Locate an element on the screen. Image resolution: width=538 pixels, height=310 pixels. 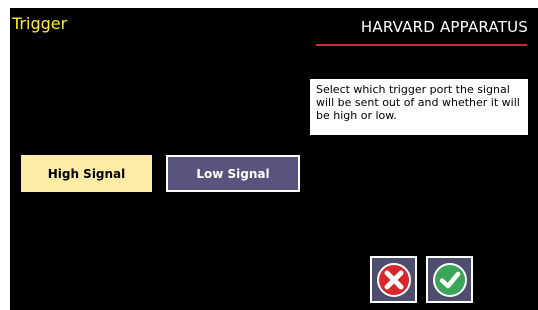
cancel-button is located at coordinates (393, 279).